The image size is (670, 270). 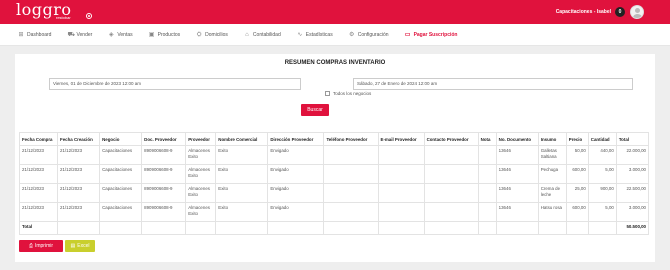 I want to click on nav-label: Configuración, so click(x=373, y=34).